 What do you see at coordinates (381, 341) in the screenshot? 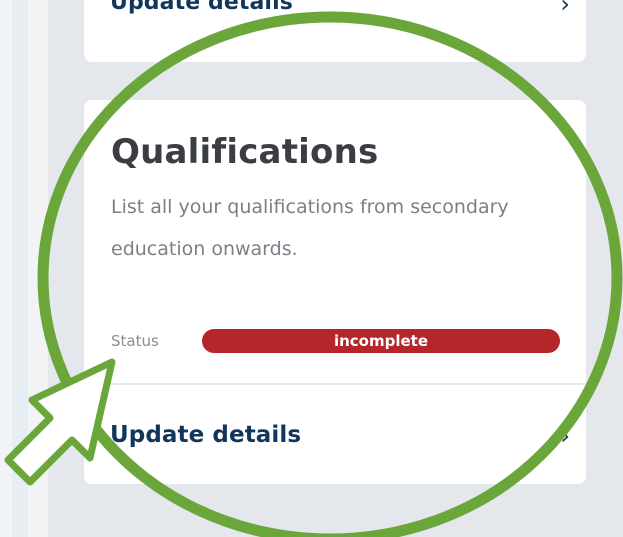
I see `status-badge: incomplete` at bounding box center [381, 341].